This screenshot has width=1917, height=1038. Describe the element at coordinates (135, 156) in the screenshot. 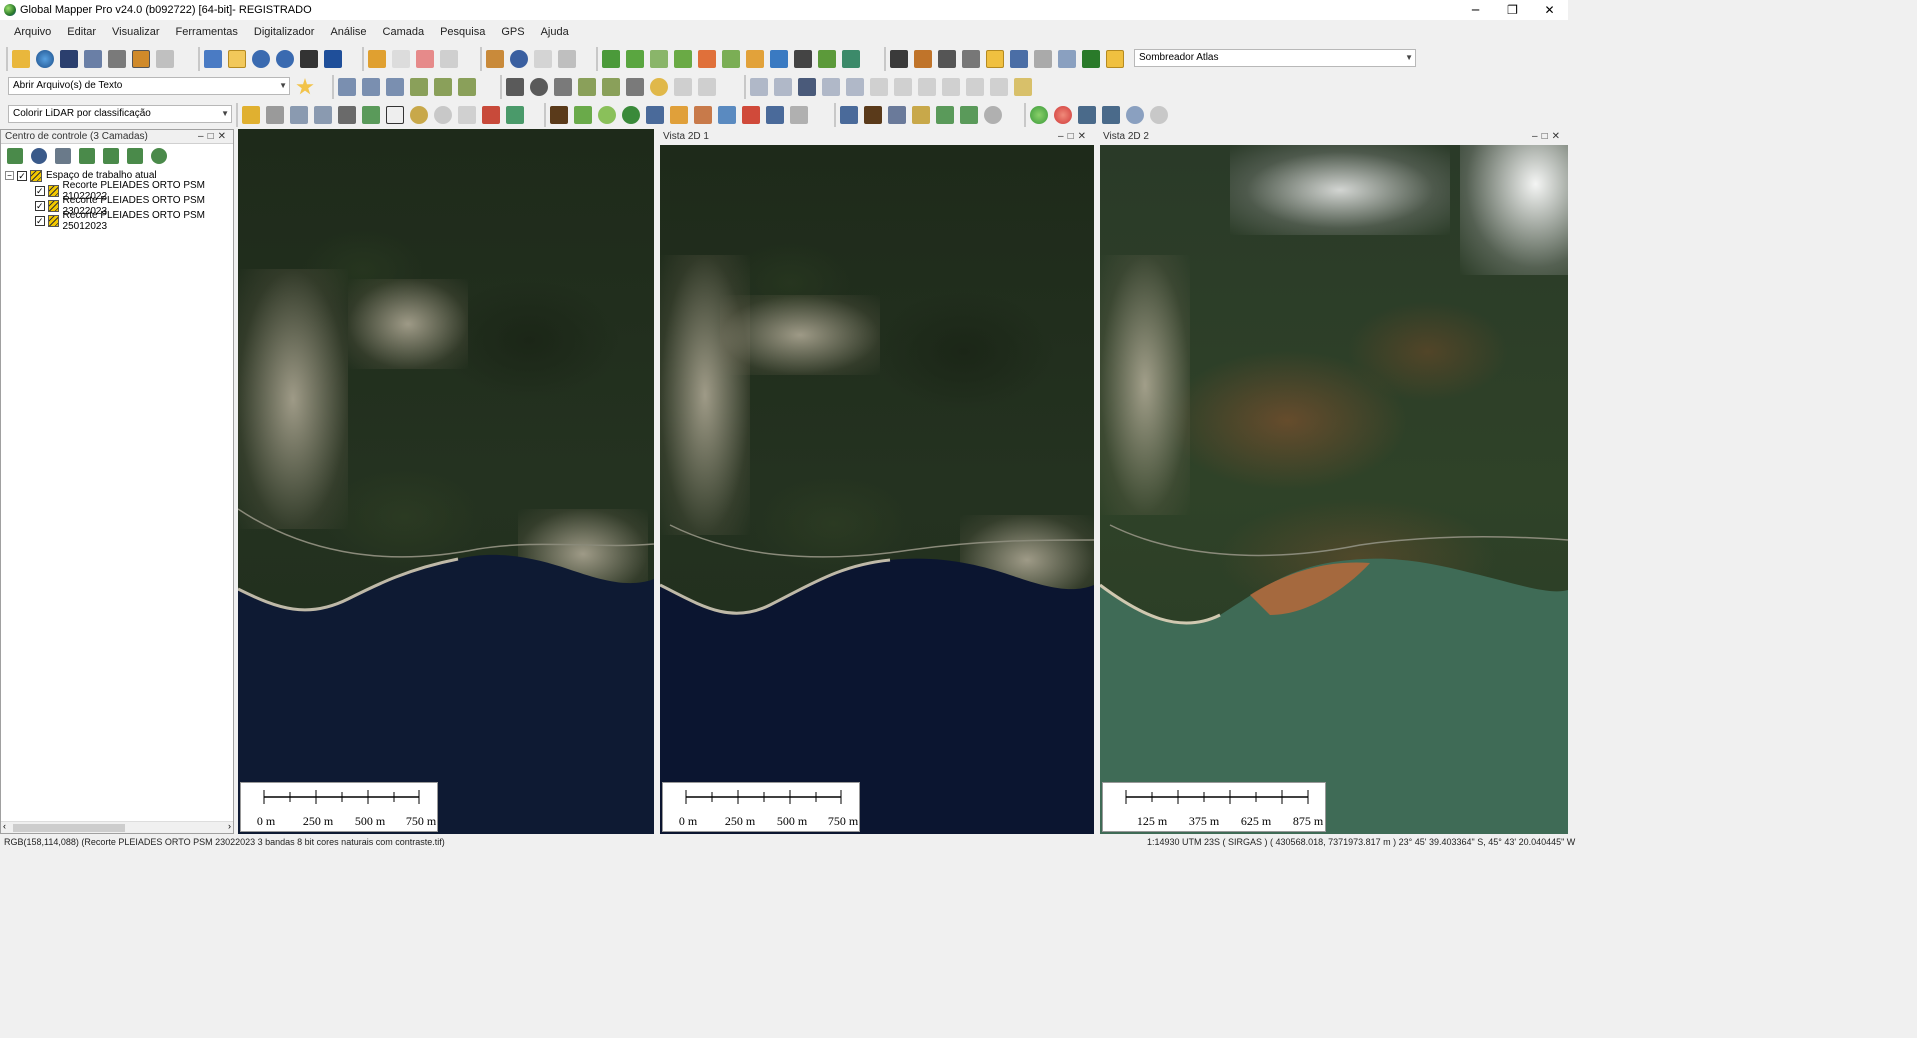

I see `show-layer-icon` at that location.